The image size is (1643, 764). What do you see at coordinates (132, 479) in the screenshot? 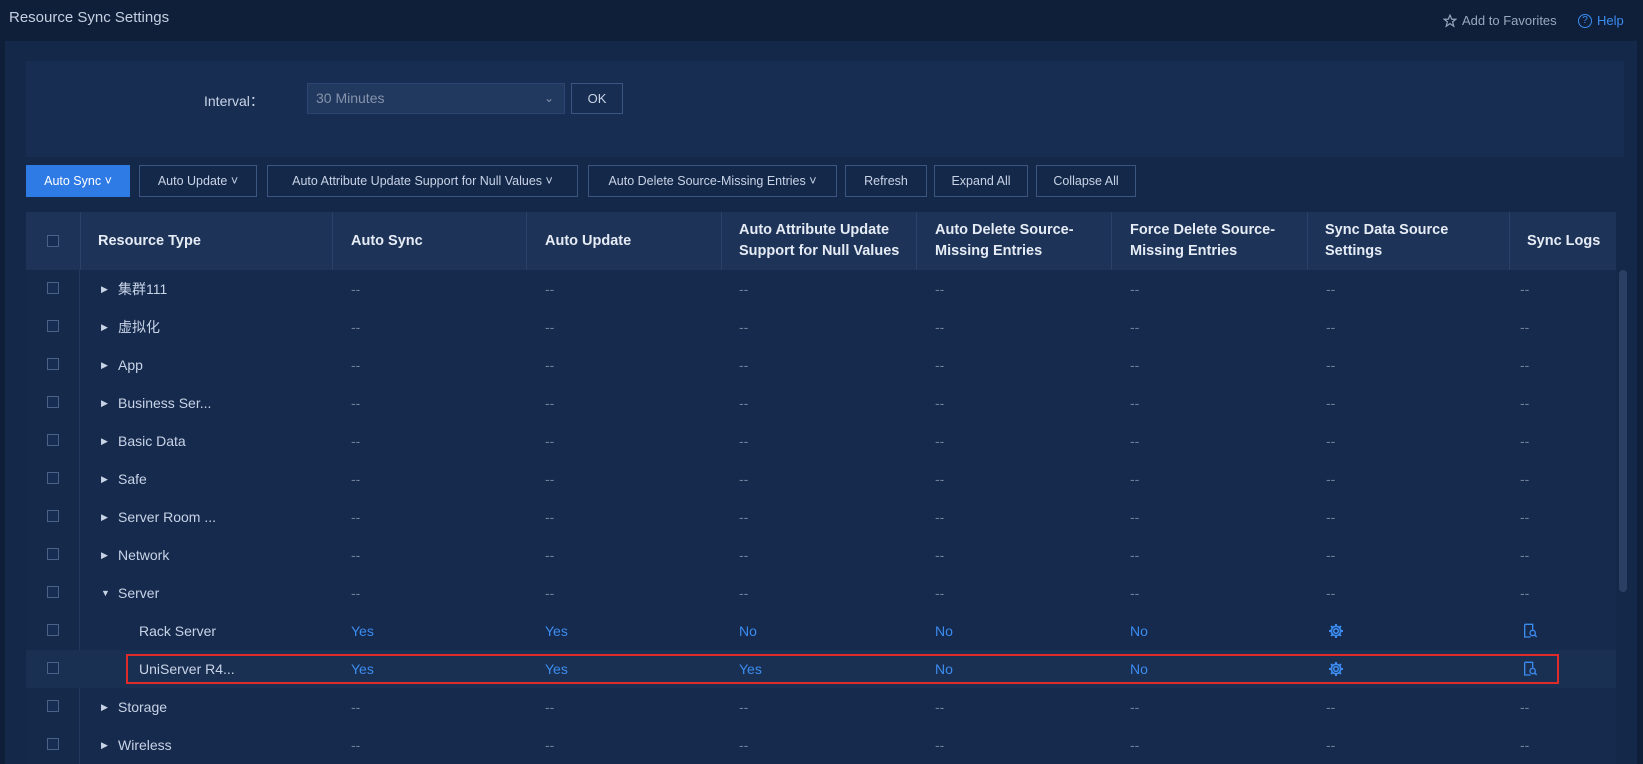
I see `resource-type-cell: Safe` at bounding box center [132, 479].